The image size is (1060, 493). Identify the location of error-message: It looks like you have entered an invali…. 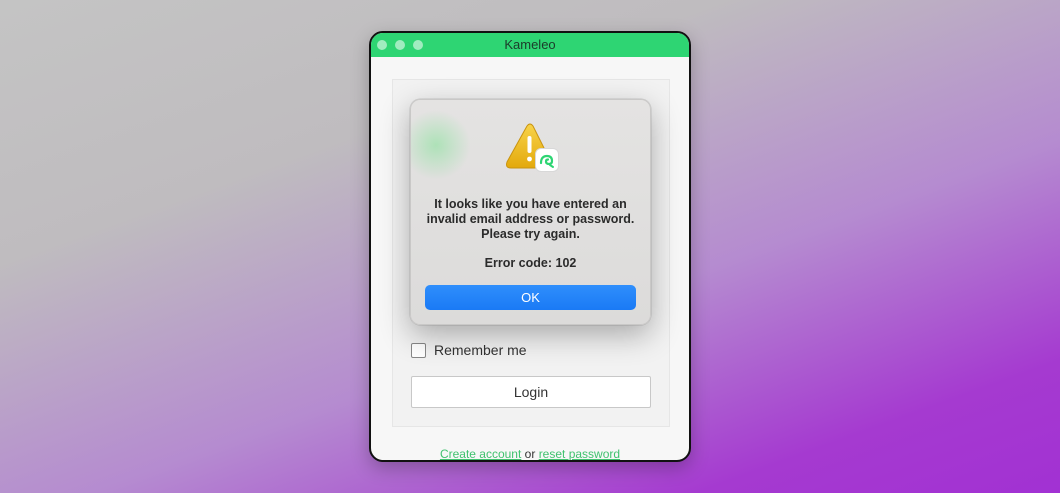
(530, 219).